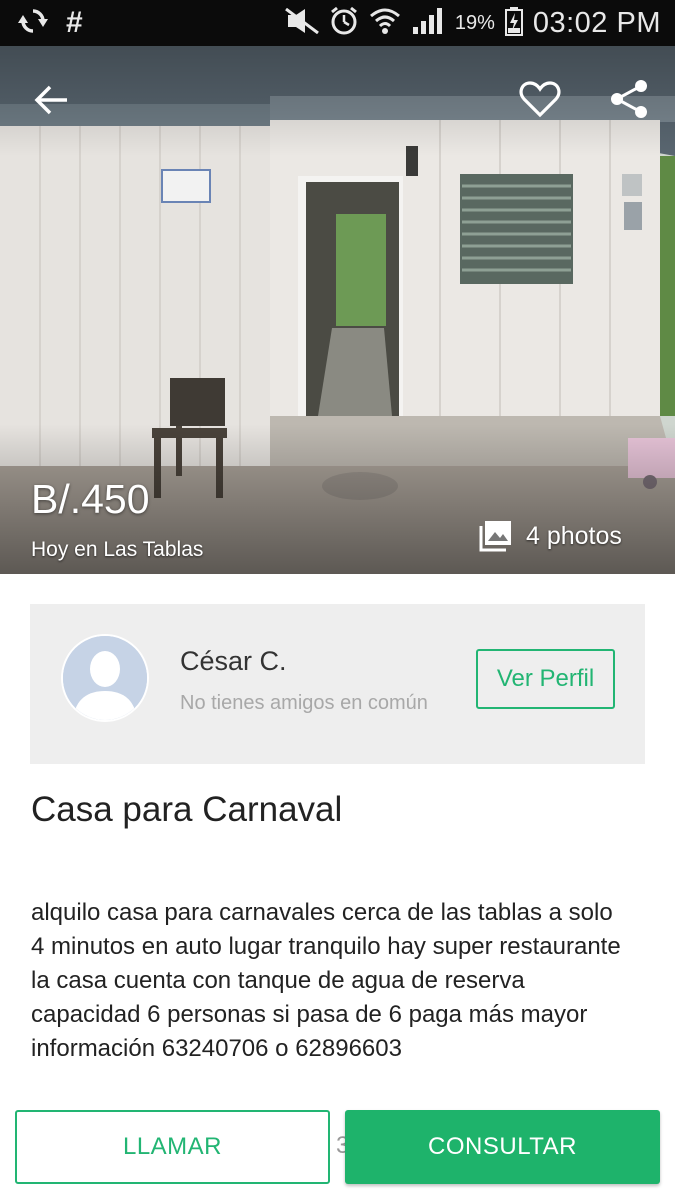 This screenshot has height=1200, width=675. What do you see at coordinates (33, 23) in the screenshot?
I see `sync-icon` at bounding box center [33, 23].